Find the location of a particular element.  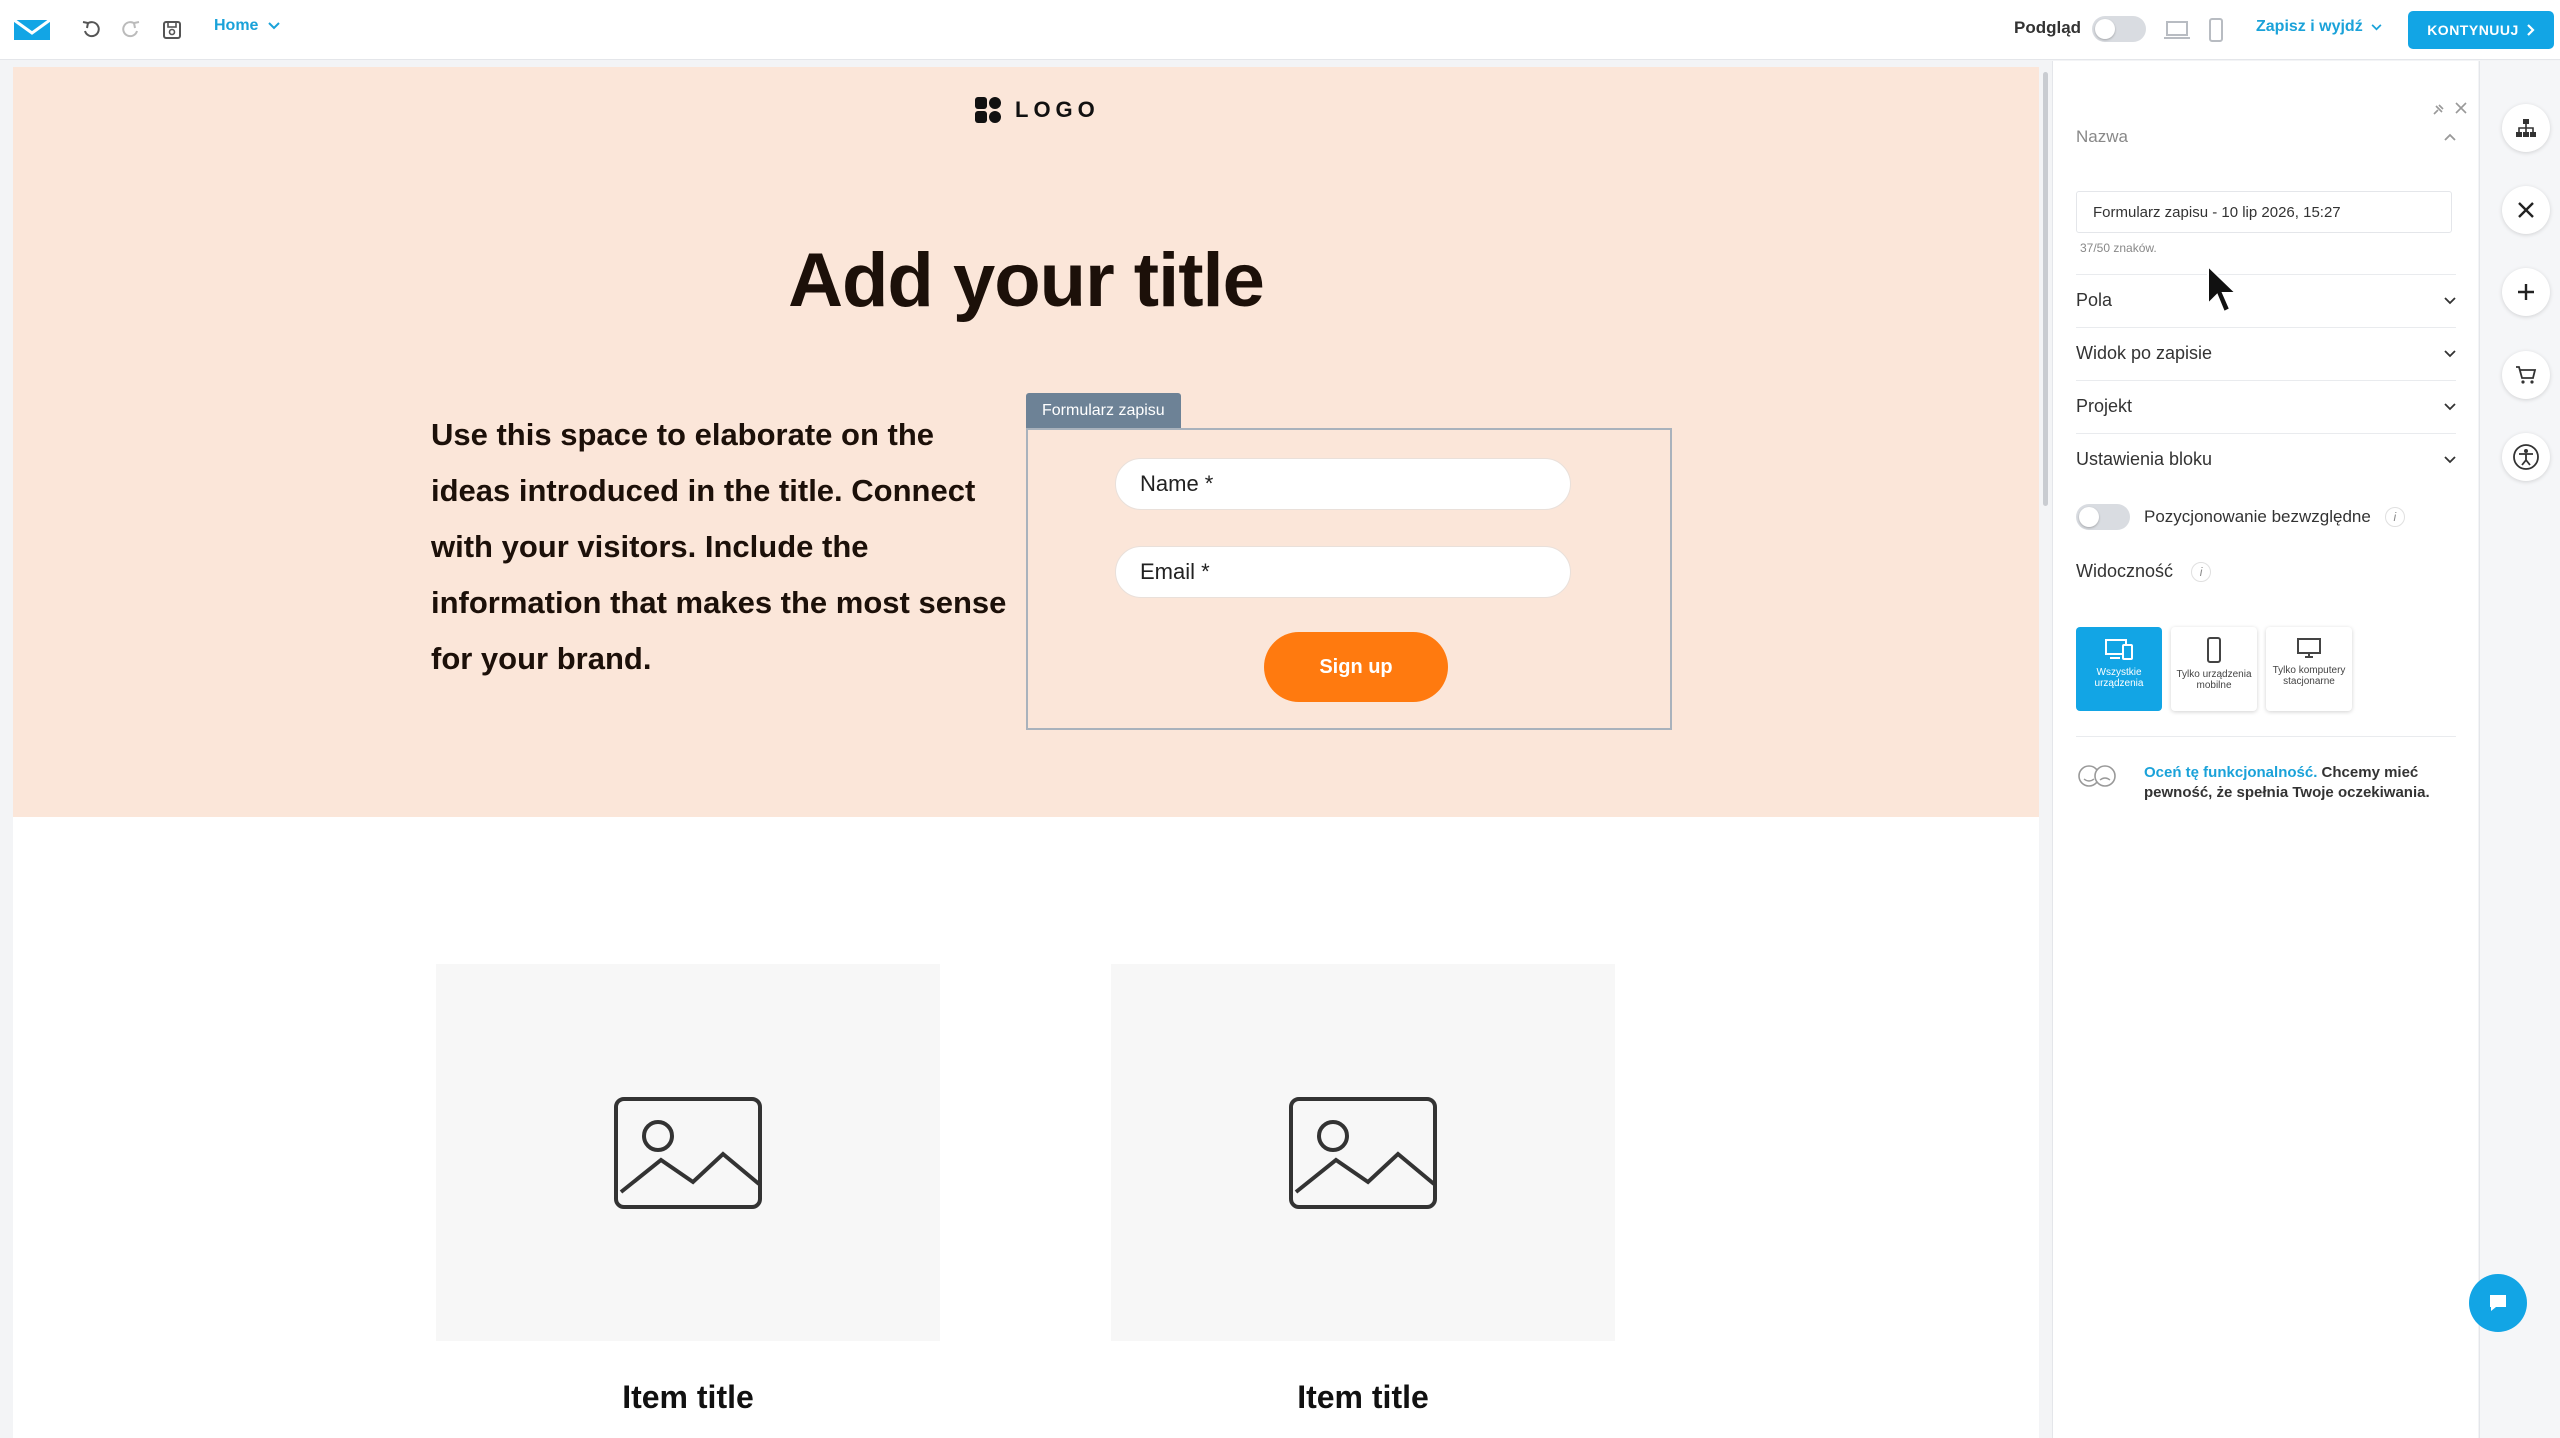

hero-title: Add your title is located at coordinates (1026, 280).